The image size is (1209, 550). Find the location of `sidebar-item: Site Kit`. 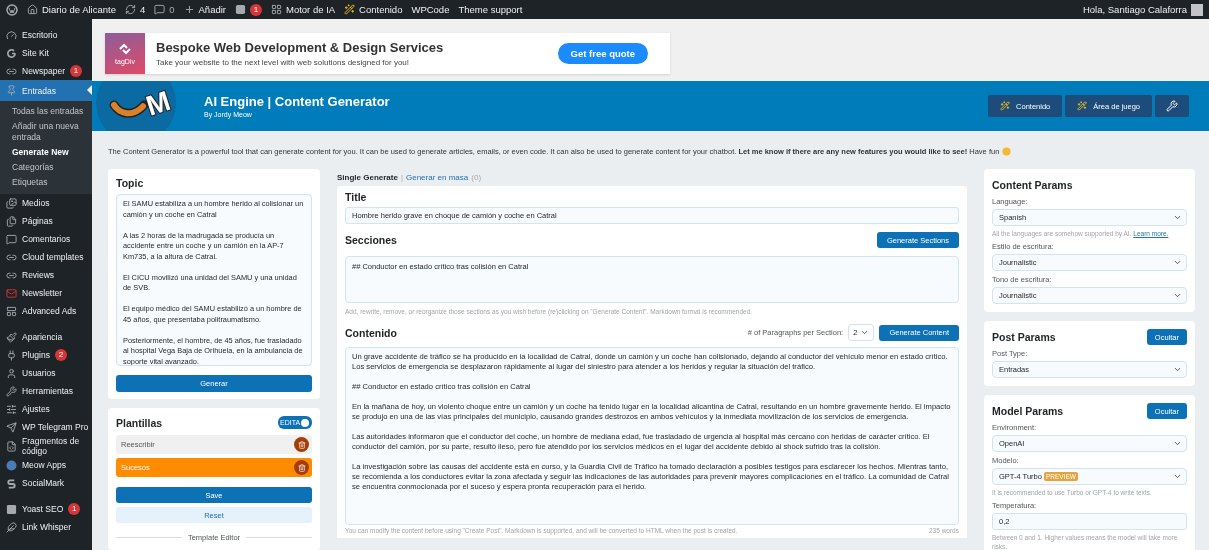

sidebar-item: Site Kit is located at coordinates (46, 53).